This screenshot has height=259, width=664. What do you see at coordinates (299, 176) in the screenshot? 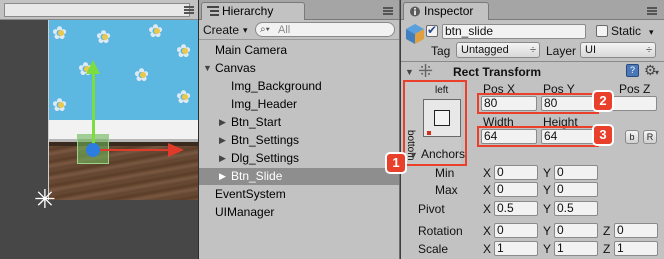
I see `hierarchy-item: ▶ Btn_Slide` at bounding box center [299, 176].